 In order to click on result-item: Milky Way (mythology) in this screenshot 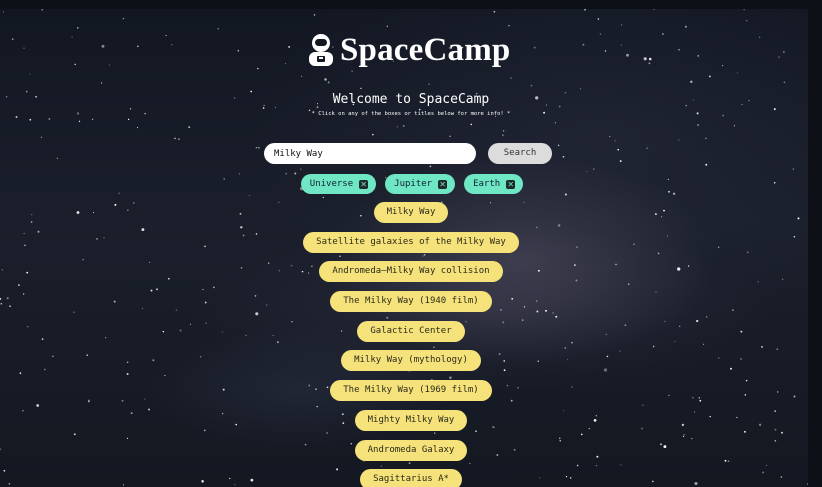, I will do `click(411, 361)`.